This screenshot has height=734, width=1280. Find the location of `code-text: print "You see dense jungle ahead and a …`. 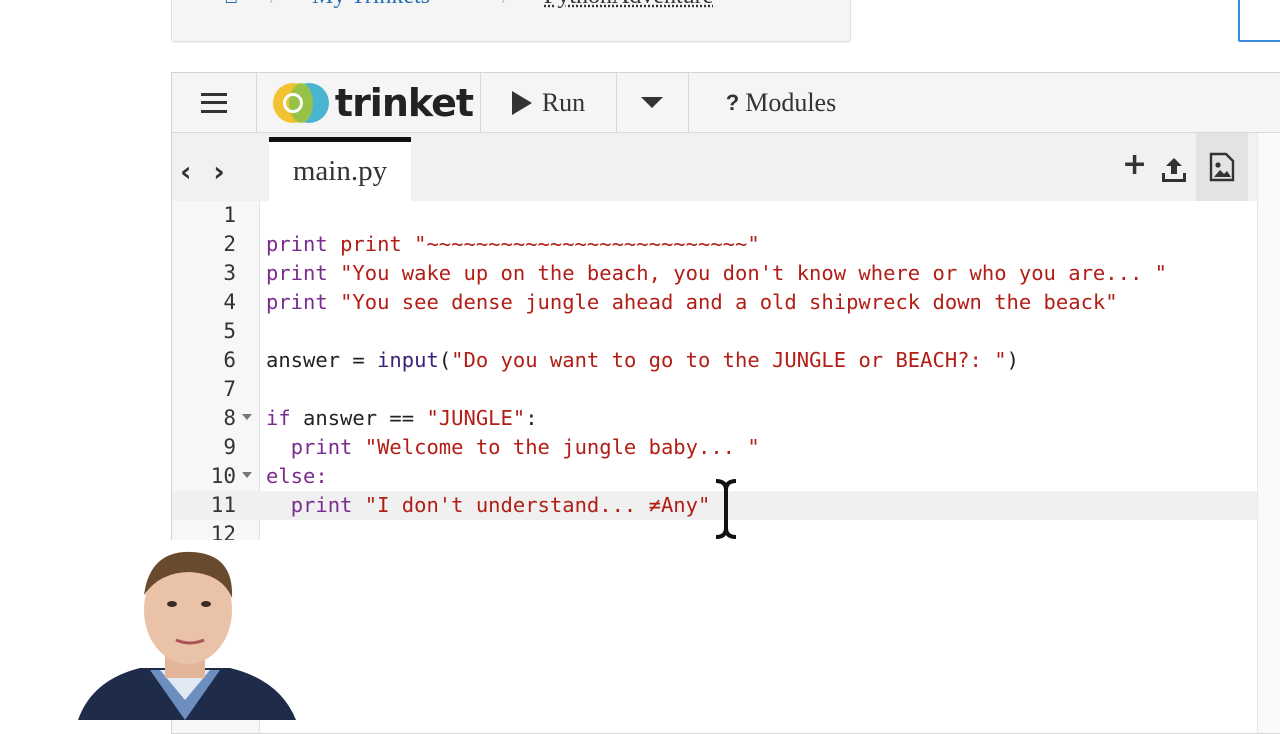

code-text: print "You see dense jungle ahead and a … is located at coordinates (692, 302).